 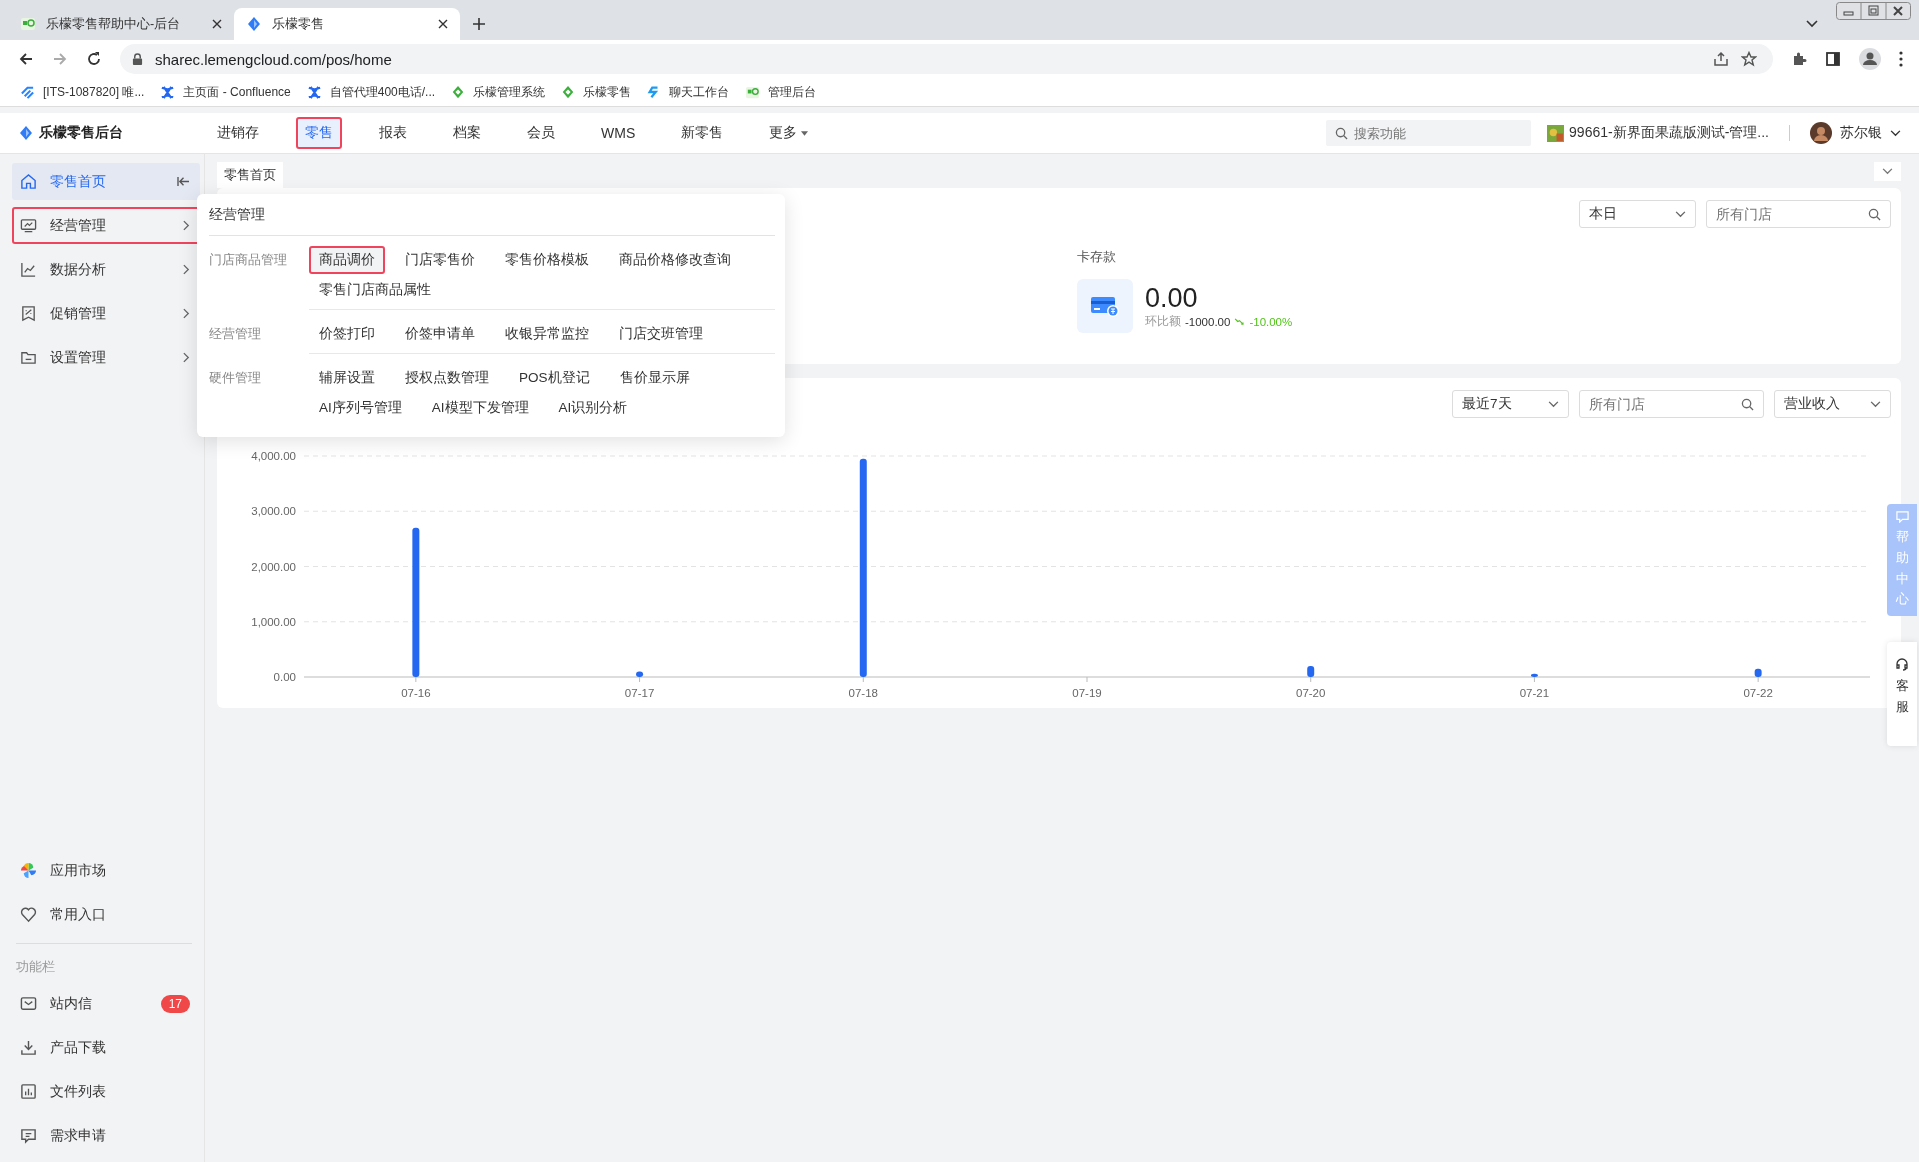 What do you see at coordinates (440, 334) in the screenshot?
I see `menu-link: 价签申请单` at bounding box center [440, 334].